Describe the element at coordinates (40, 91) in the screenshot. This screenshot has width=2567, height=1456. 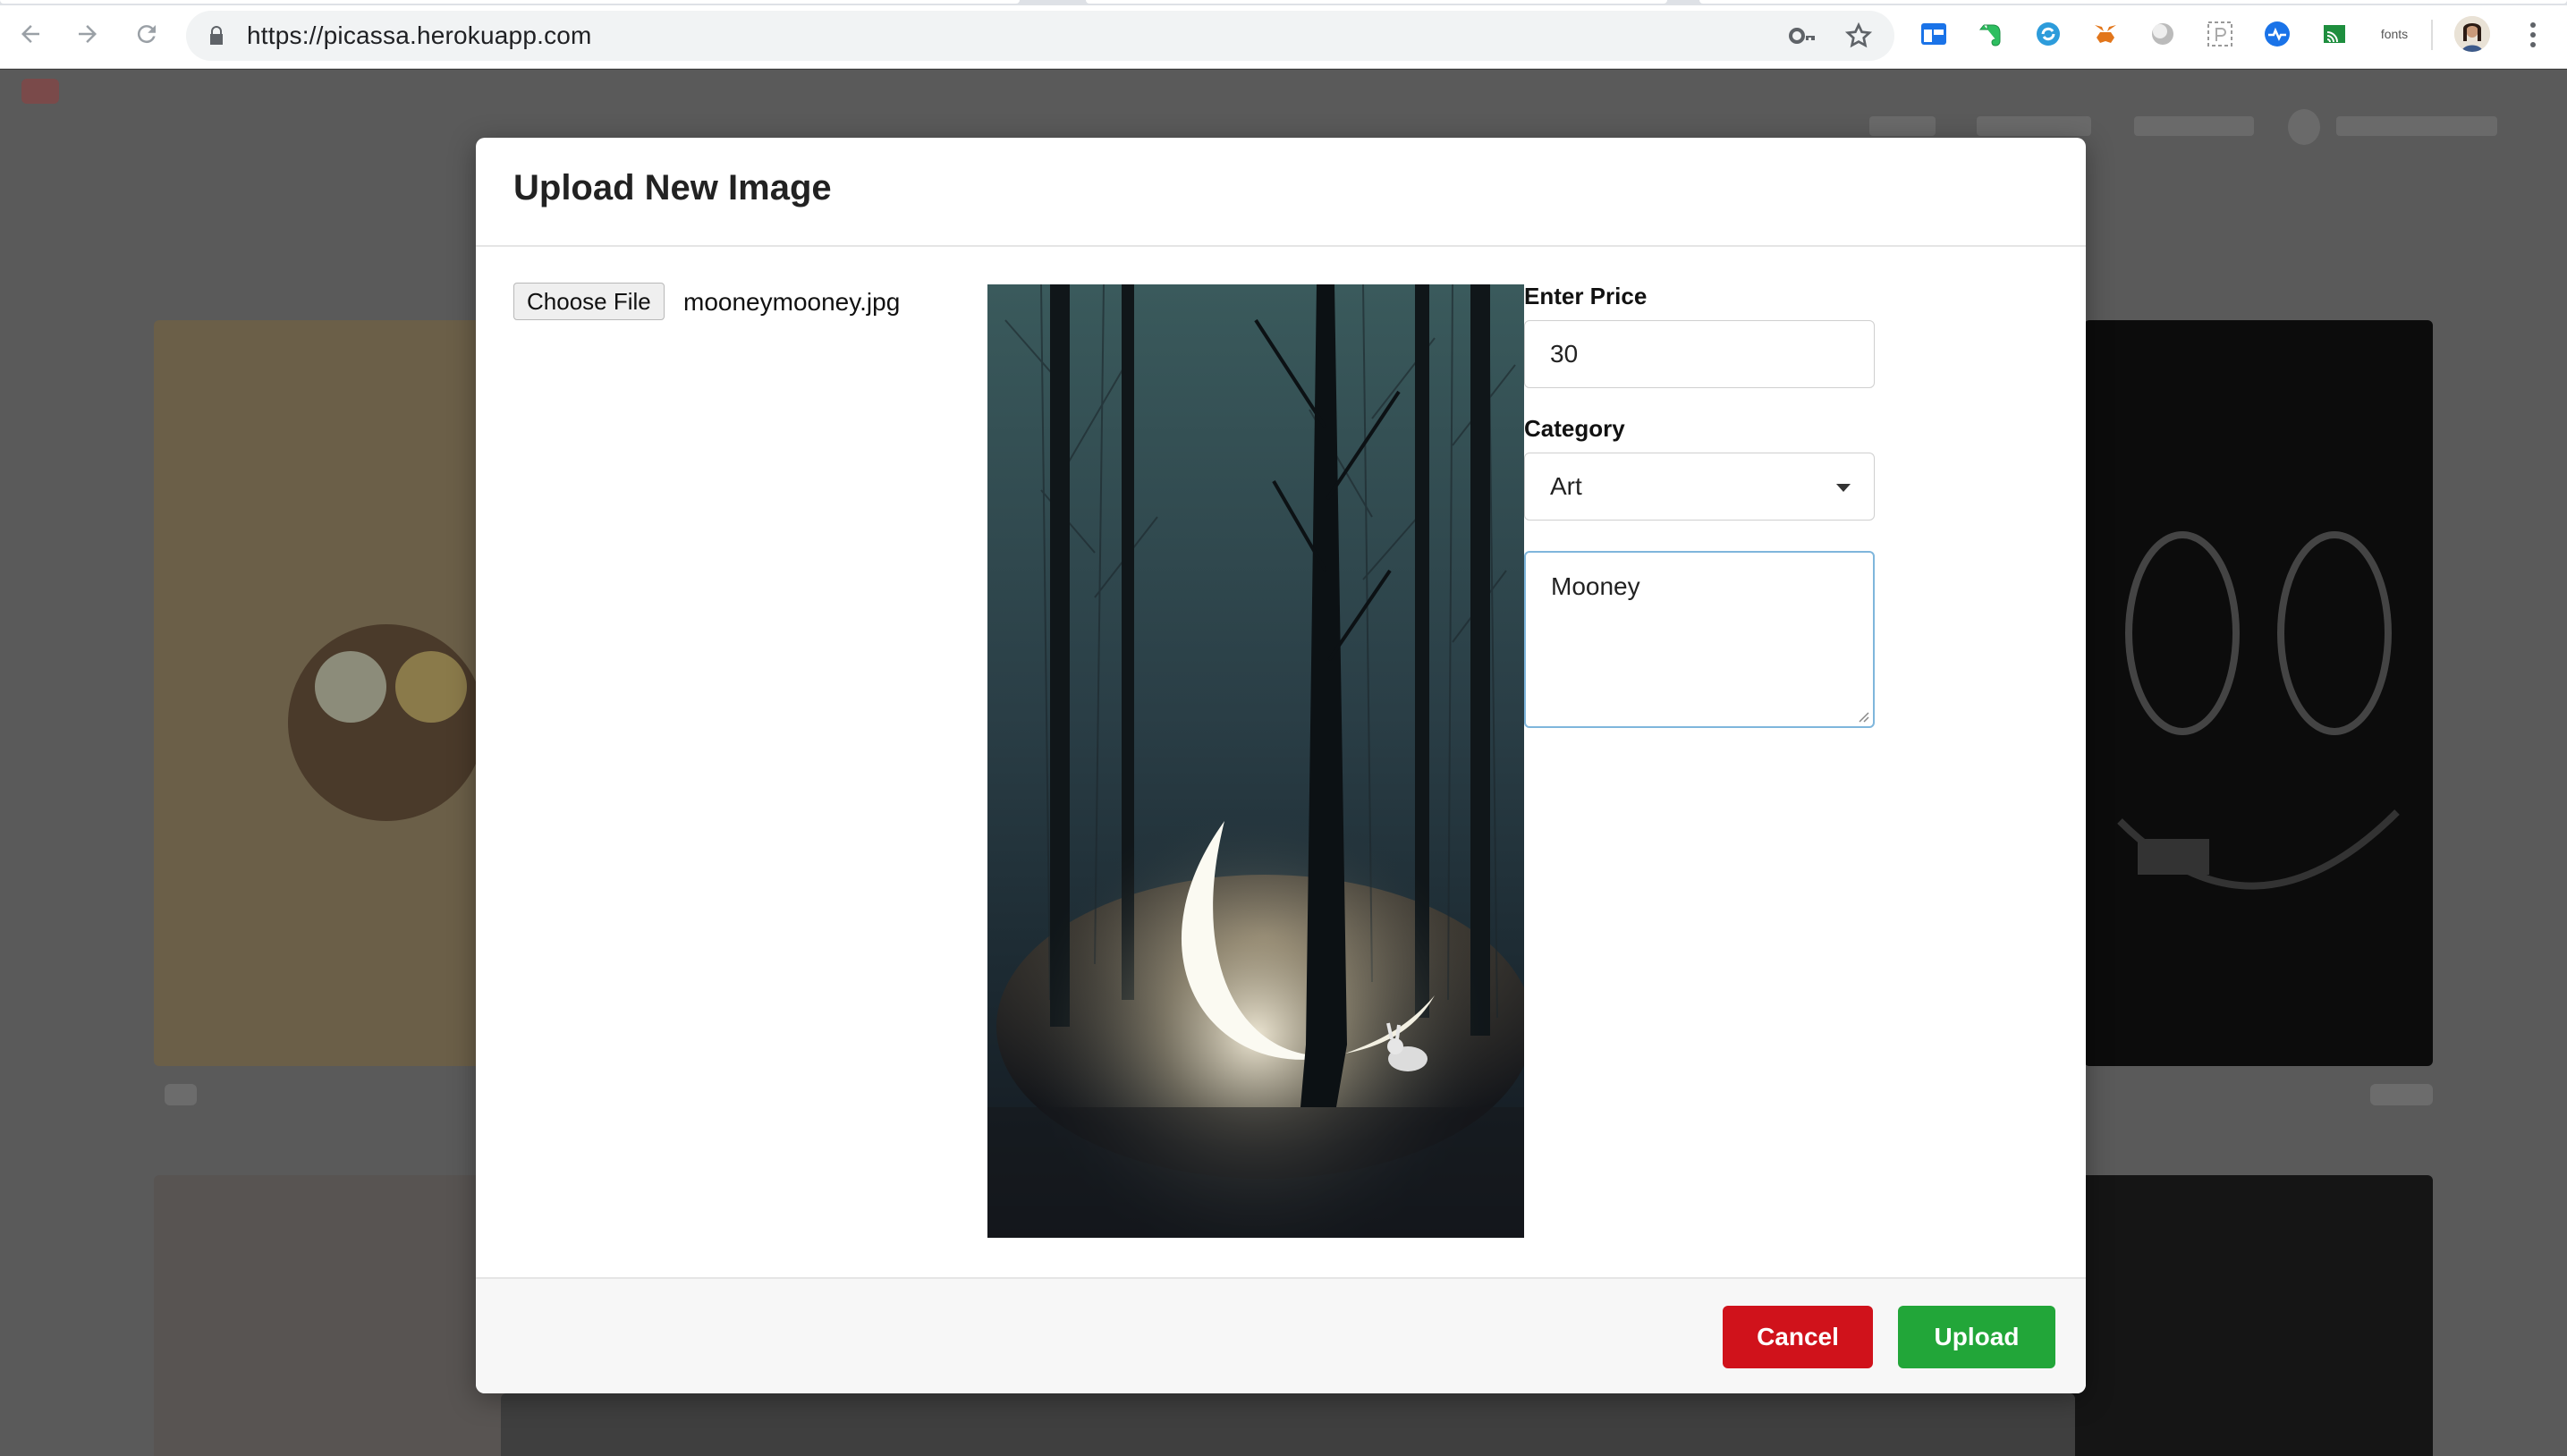
I see `site-logo` at that location.